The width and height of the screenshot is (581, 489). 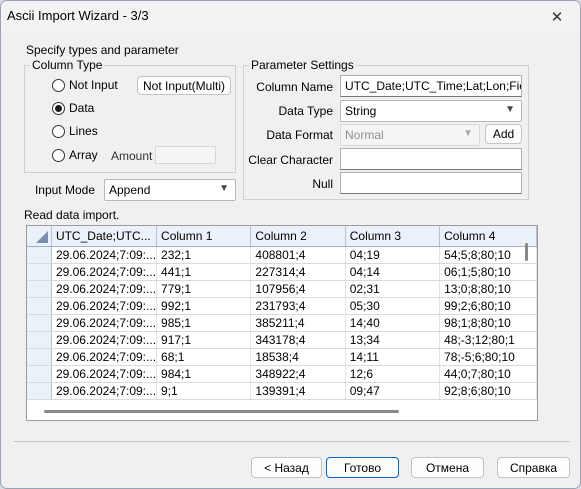 I want to click on data-type-select: String ▼, so click(x=431, y=111).